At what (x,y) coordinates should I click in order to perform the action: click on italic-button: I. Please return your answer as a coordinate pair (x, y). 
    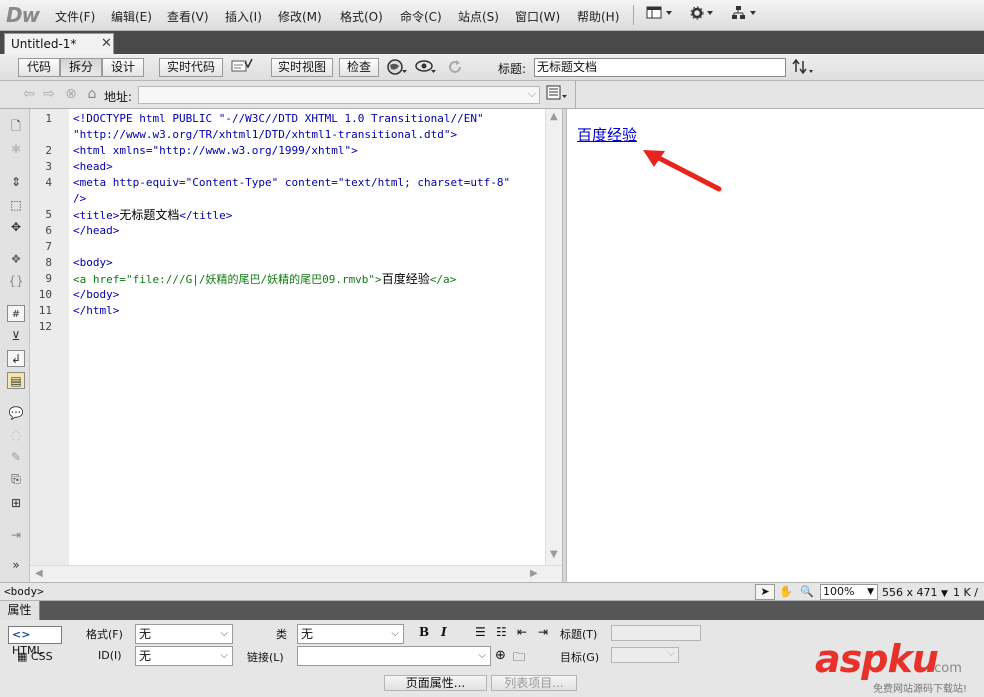
    Looking at the image, I should click on (444, 632).